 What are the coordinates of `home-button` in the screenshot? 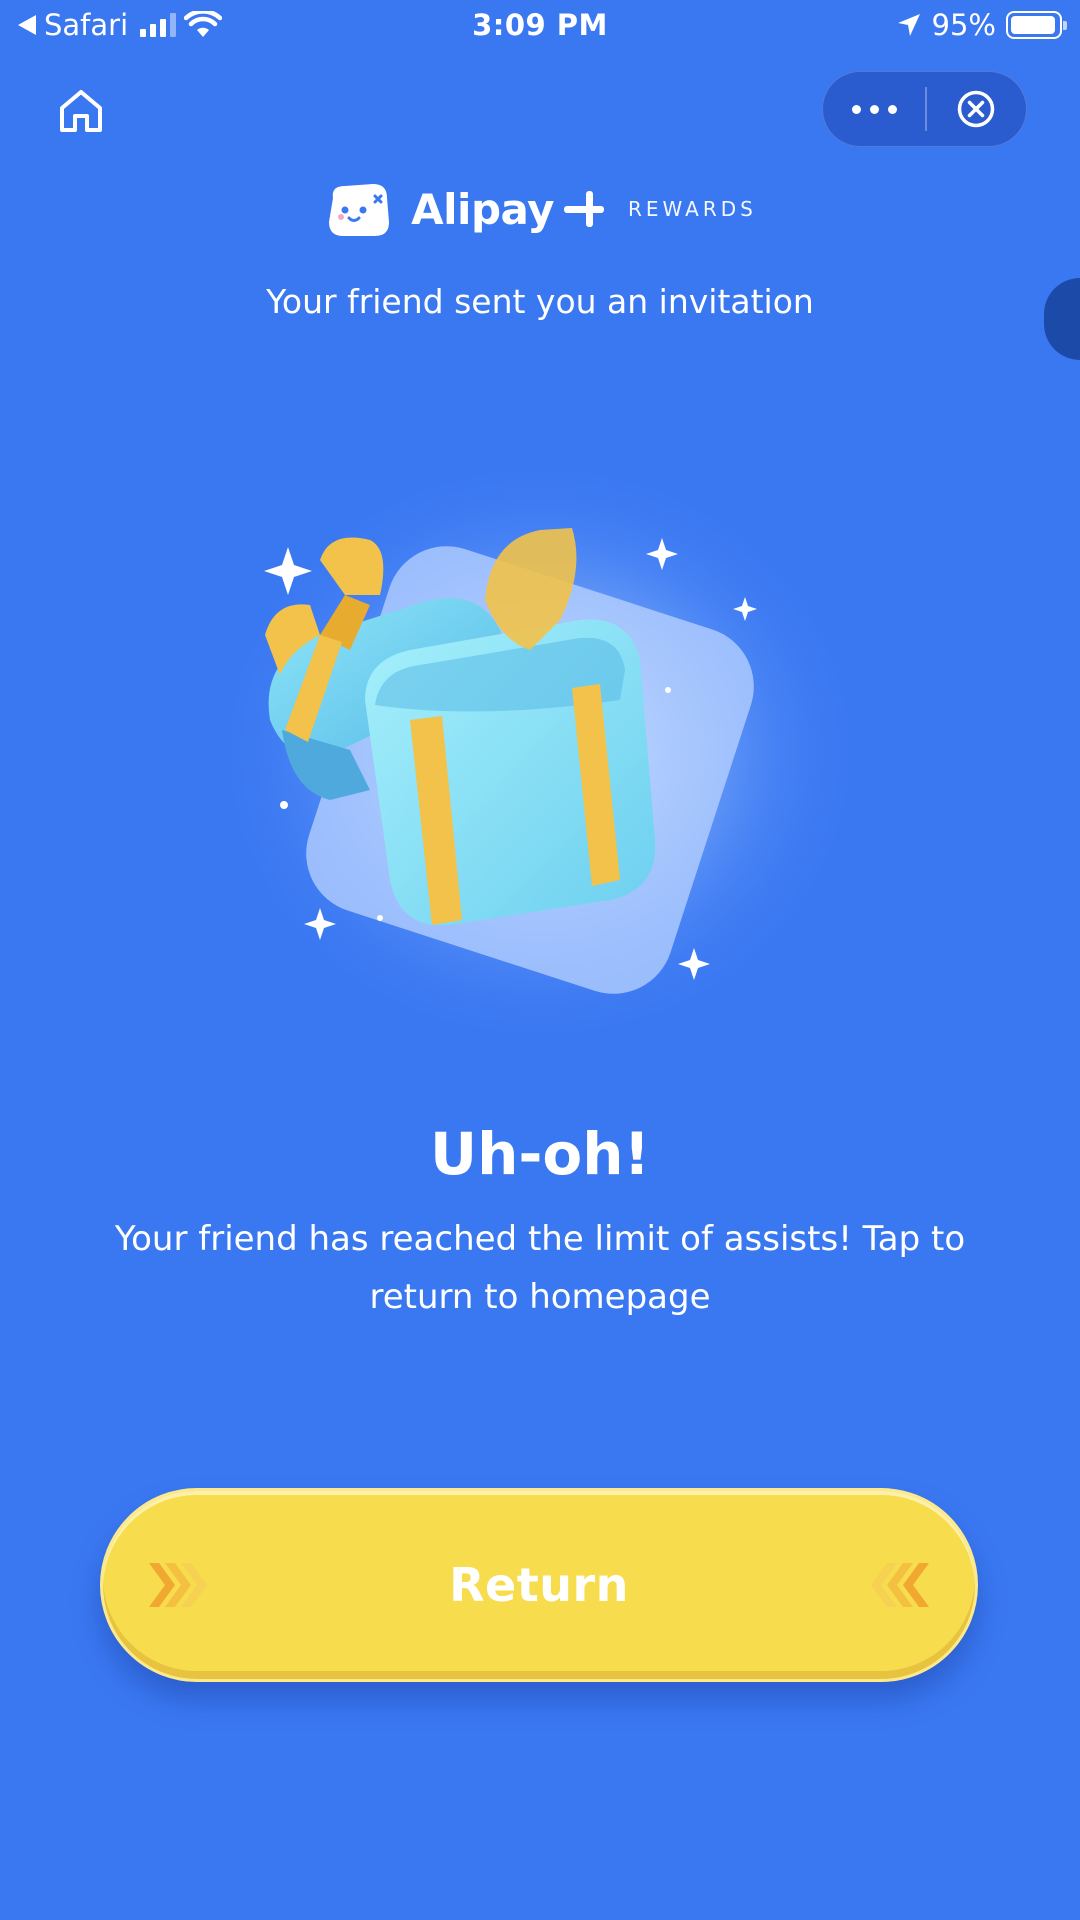 It's located at (81, 111).